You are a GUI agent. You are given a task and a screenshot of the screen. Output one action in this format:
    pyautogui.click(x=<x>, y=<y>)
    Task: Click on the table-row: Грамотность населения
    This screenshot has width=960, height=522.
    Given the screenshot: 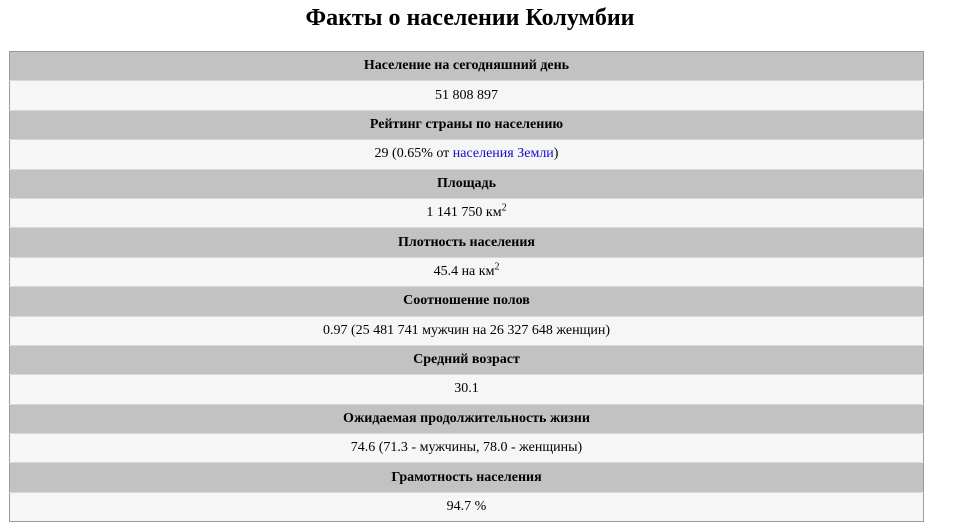 What is the action you would take?
    pyautogui.click(x=466, y=477)
    